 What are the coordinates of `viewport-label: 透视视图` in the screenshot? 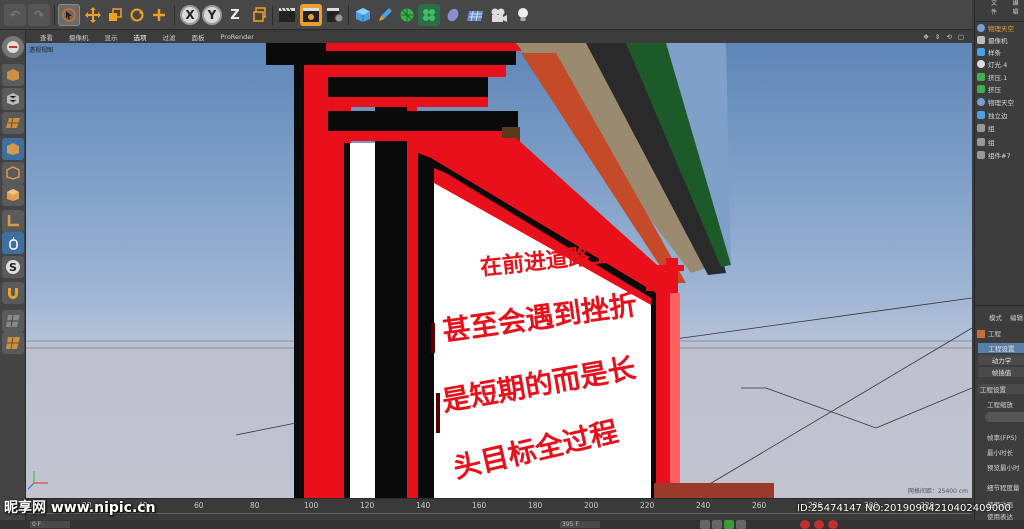 It's located at (41, 50).